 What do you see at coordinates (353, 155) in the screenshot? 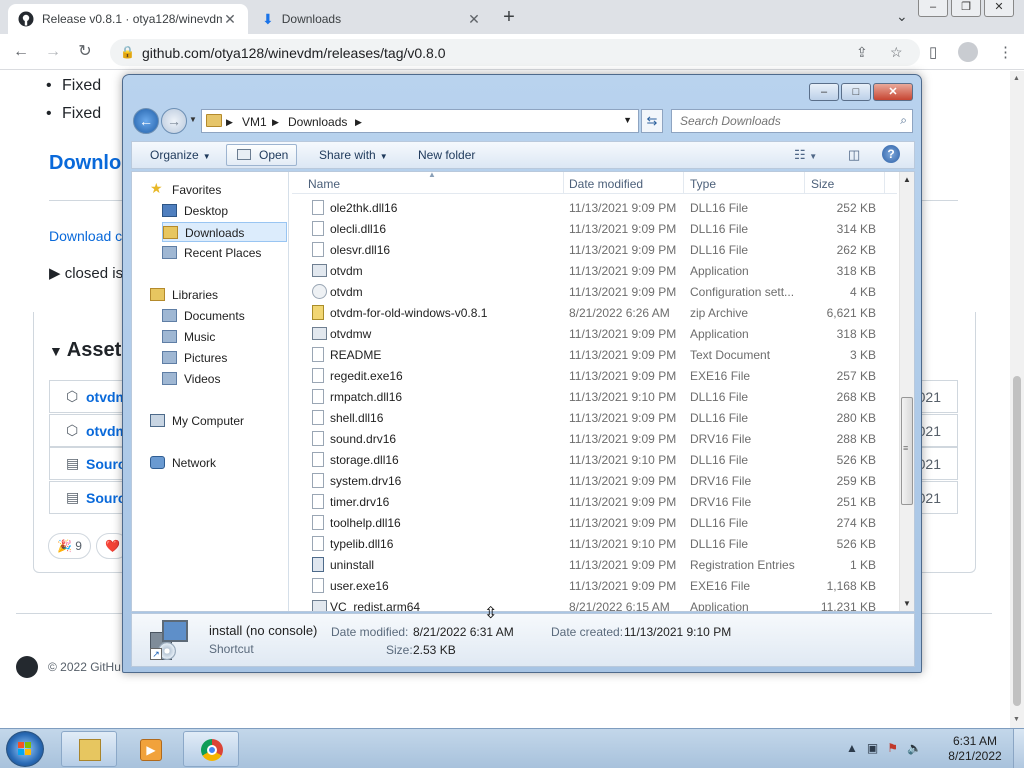
I see `share-with-button: Share with ▼` at bounding box center [353, 155].